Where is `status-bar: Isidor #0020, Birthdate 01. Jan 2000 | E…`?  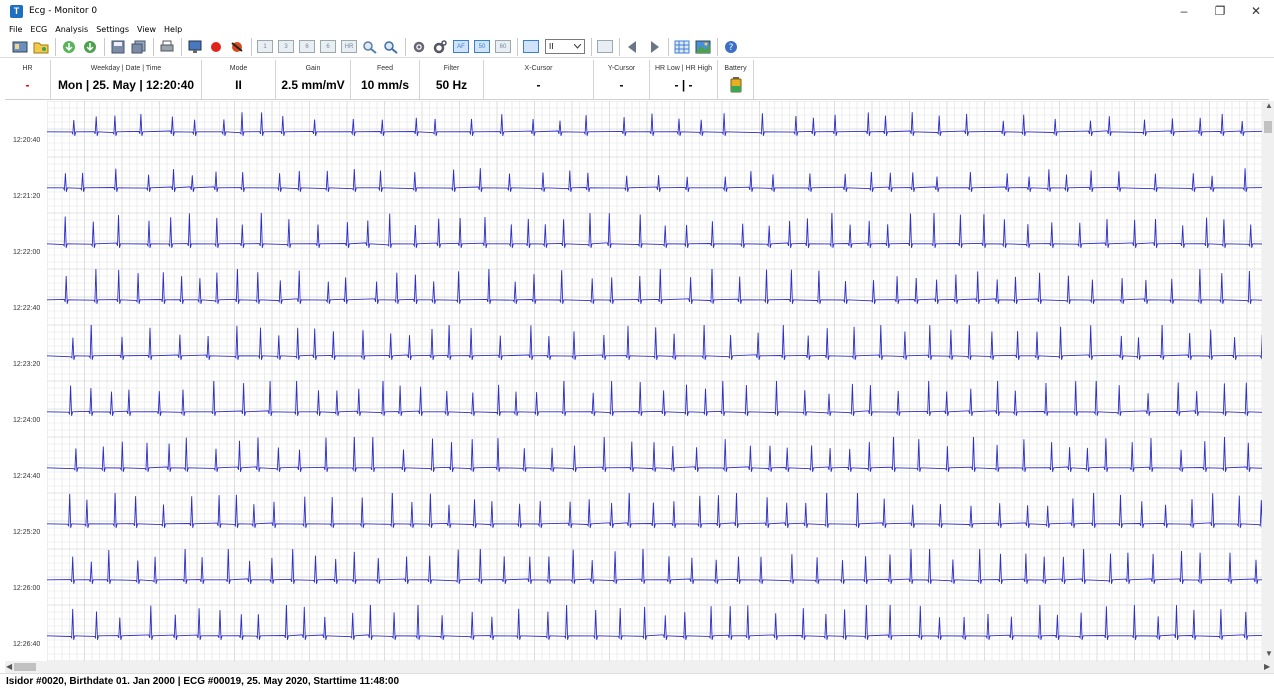 status-bar: Isidor #0020, Birthdate 01. Jan 2000 | E… is located at coordinates (637, 681).